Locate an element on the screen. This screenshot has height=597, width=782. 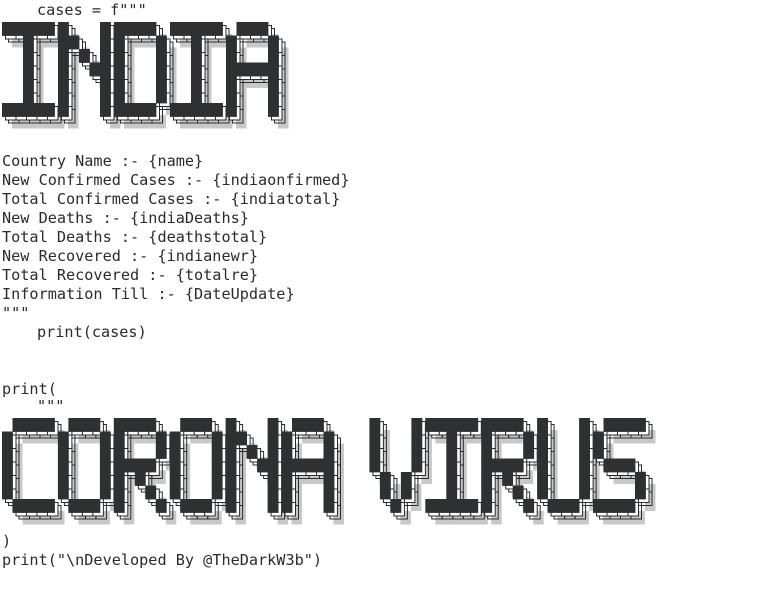
ascii-banner-corona-virus is located at coordinates (329, 471).